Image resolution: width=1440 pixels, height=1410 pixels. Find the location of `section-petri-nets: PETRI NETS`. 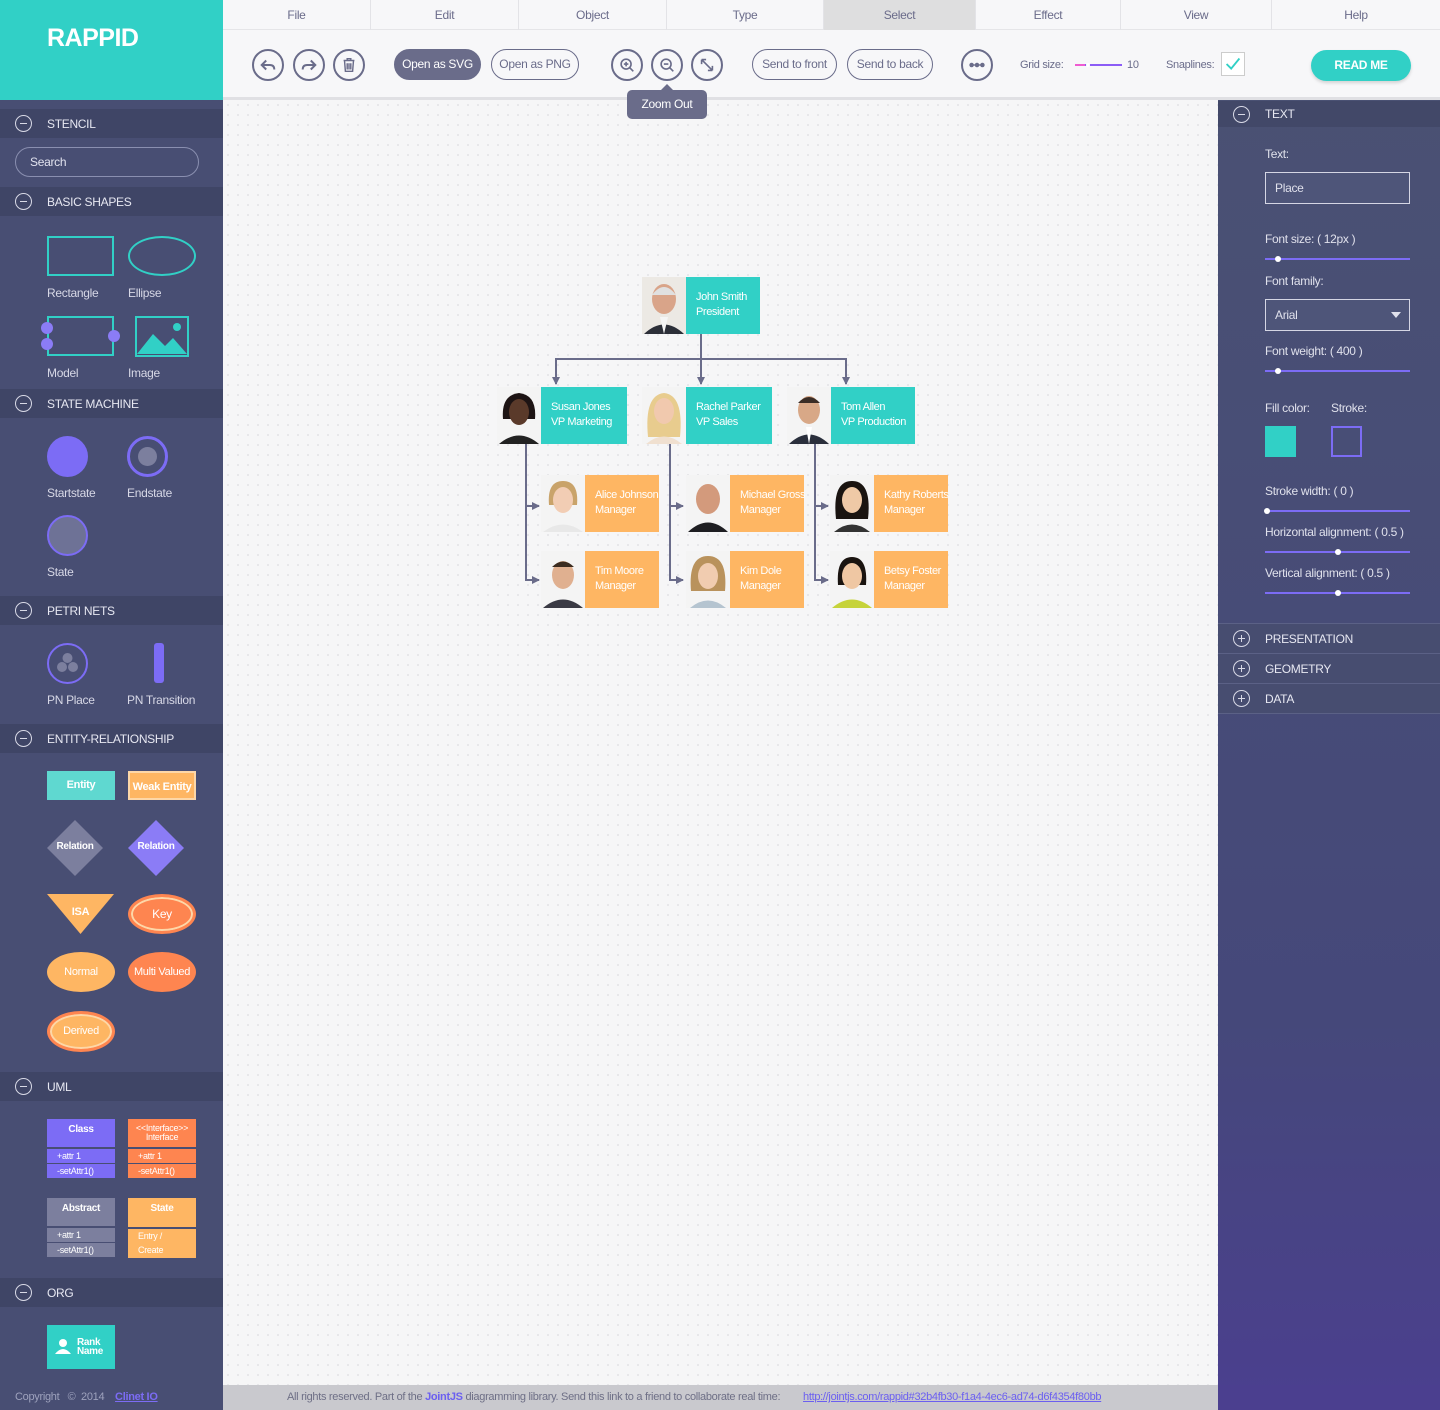

section-petri-nets: PETRI NETS is located at coordinates (111, 610).